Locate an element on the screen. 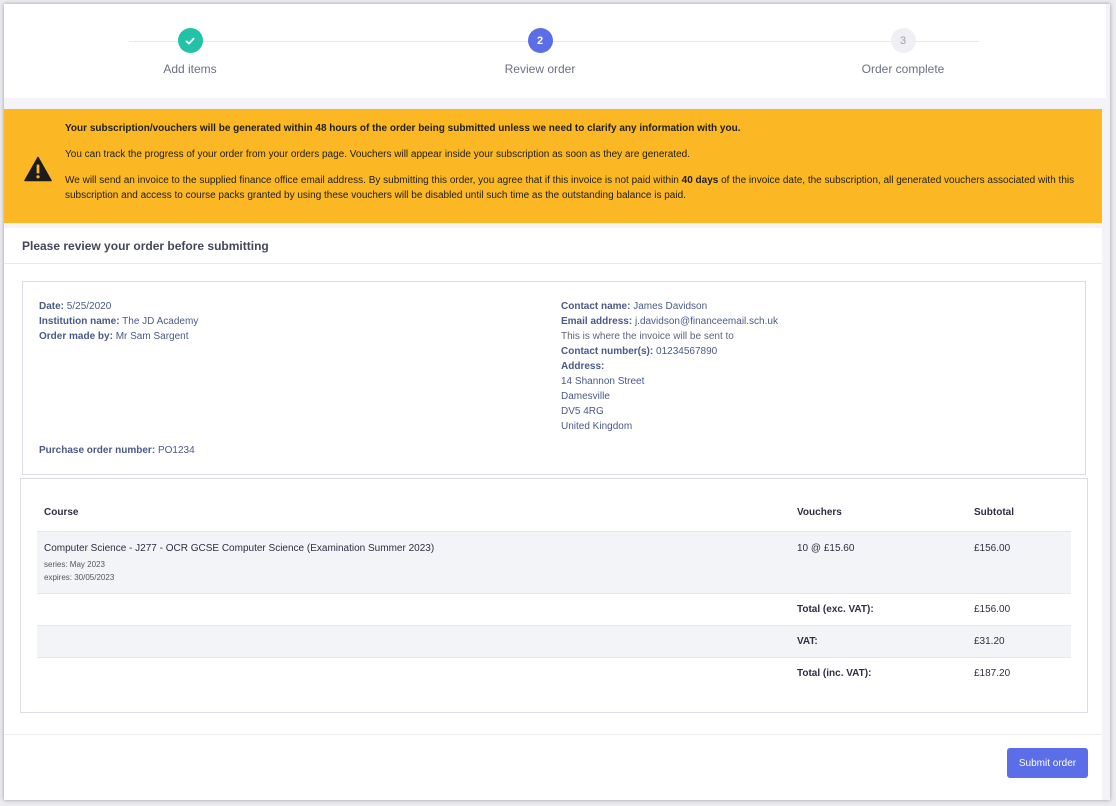 The height and width of the screenshot is (806, 1116). contact-value: James Davidson is located at coordinates (670, 306).